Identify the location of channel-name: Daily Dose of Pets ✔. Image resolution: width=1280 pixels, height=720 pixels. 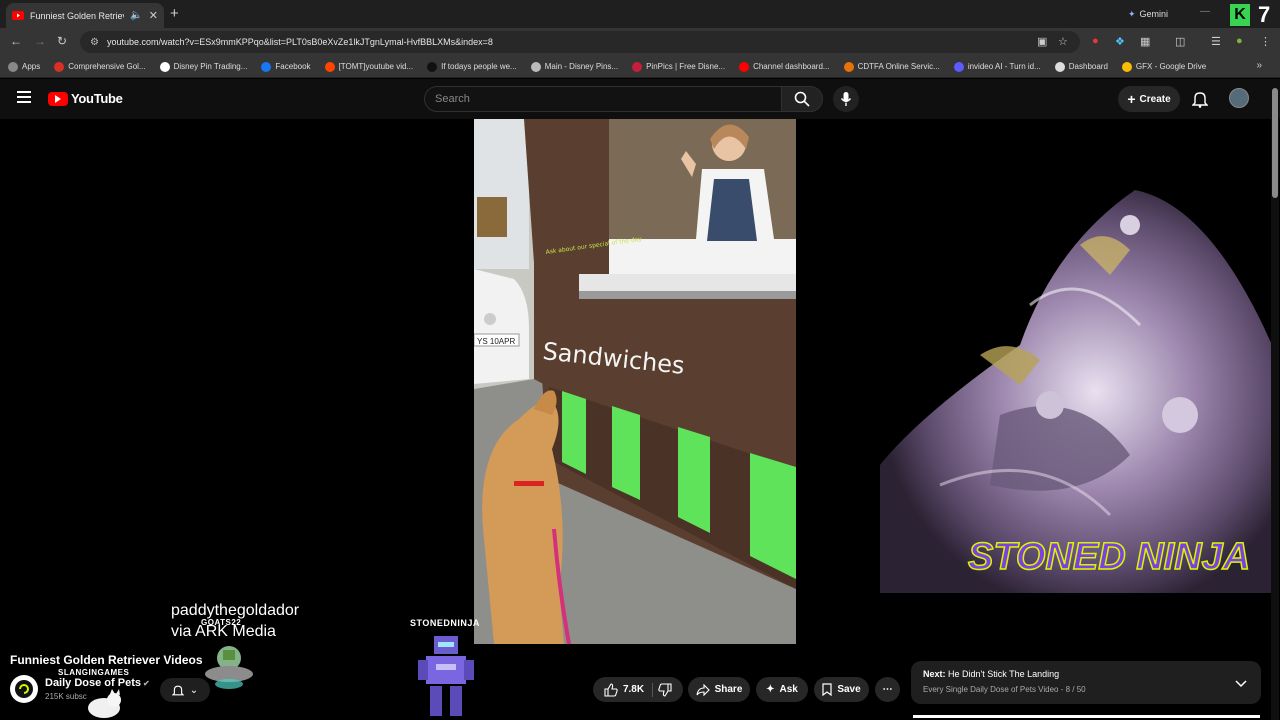
(97, 683).